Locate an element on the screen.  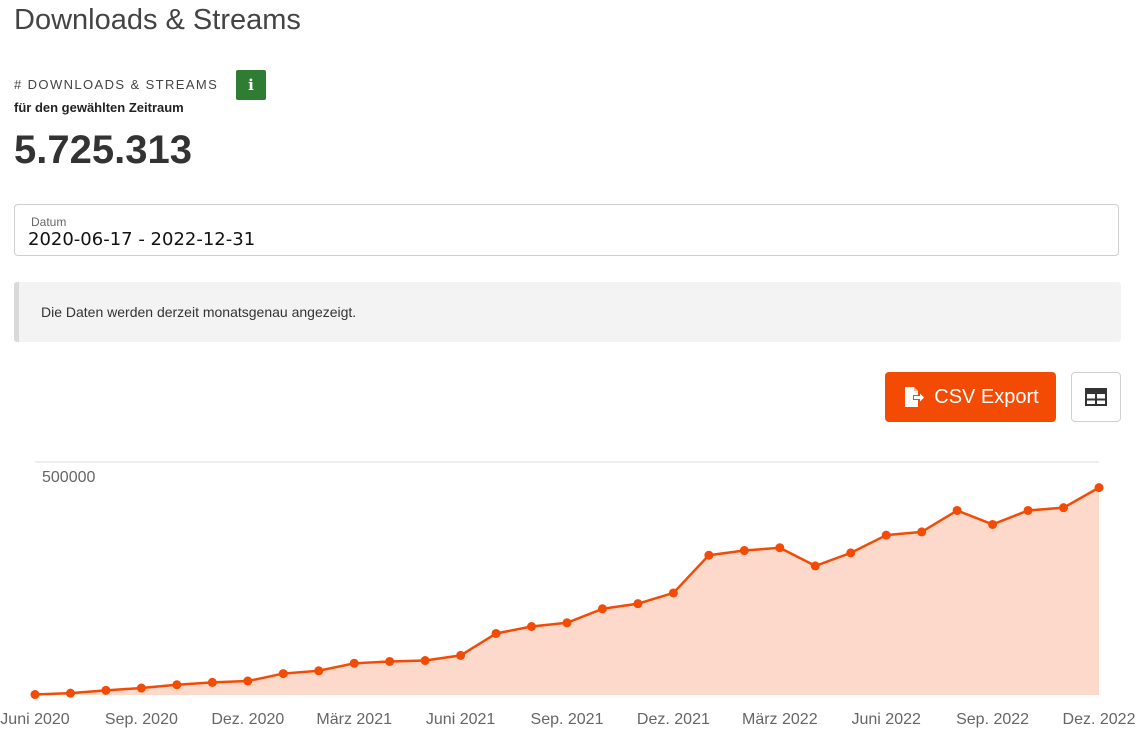
x-tick-label: Dez. 2021 is located at coordinates (673, 719).